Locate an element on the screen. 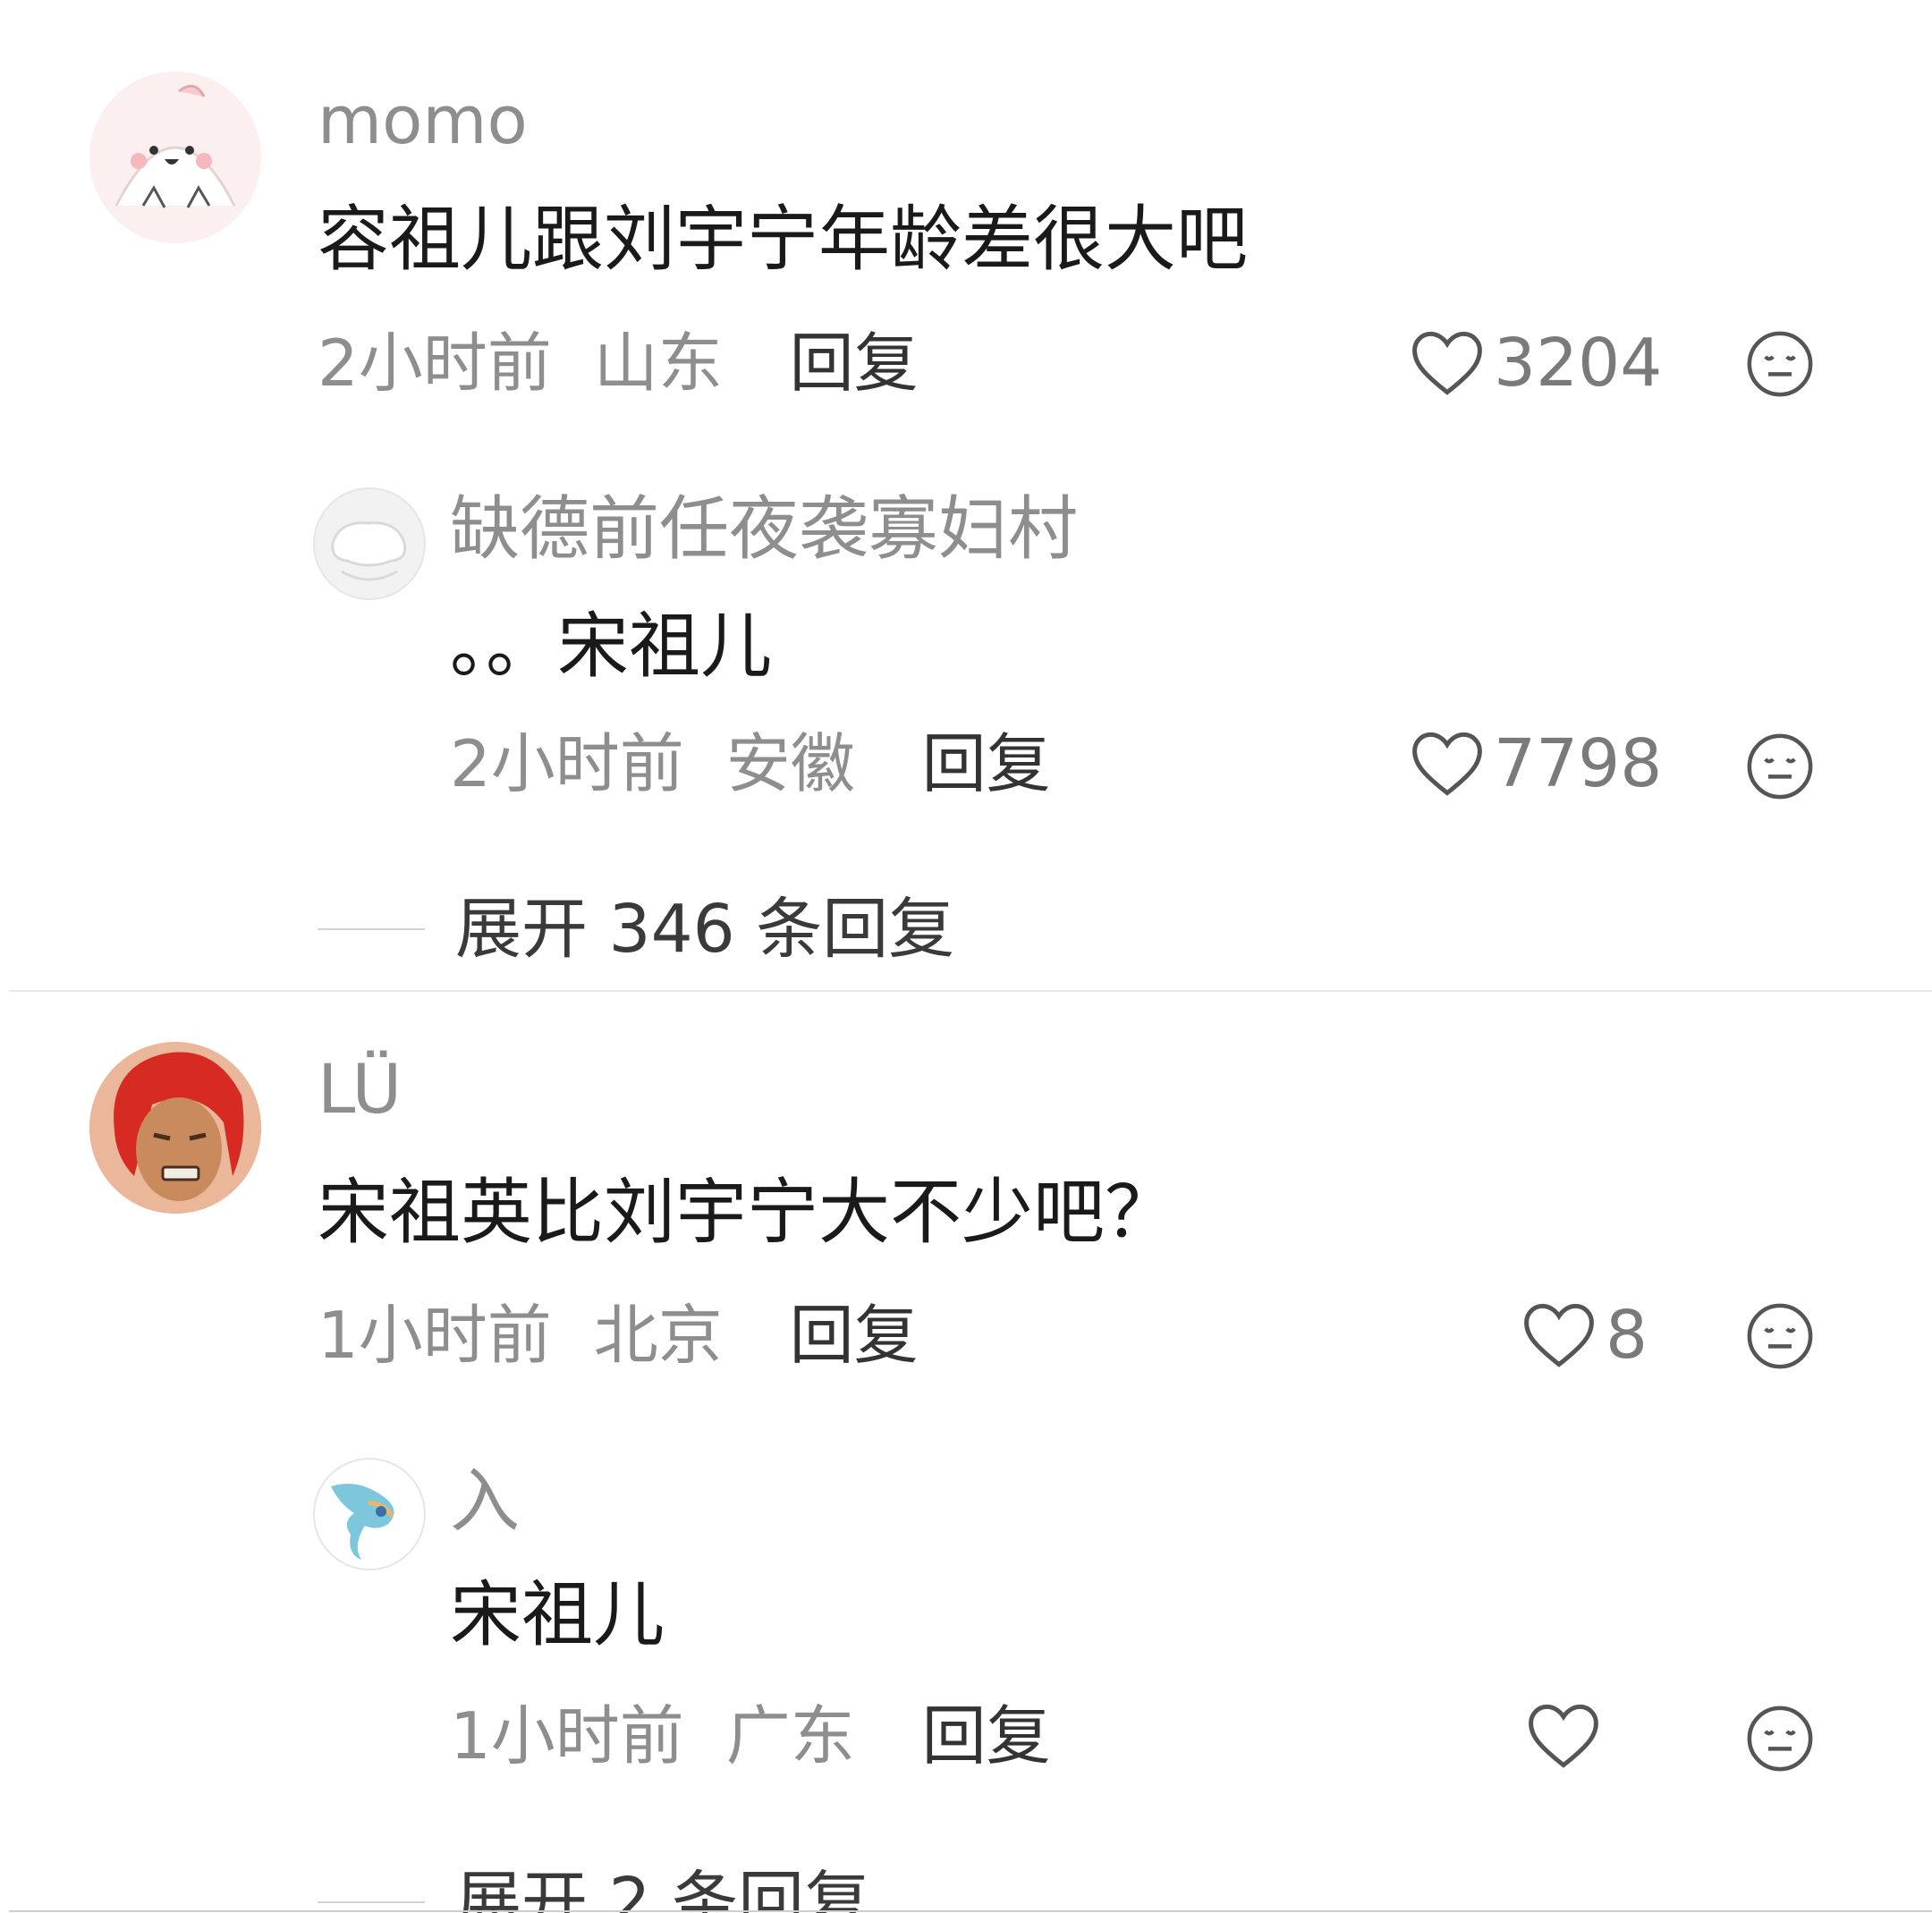 The height and width of the screenshot is (1913, 1932). expand-replies-button: 展开 2 条回复 is located at coordinates (594, 1891).